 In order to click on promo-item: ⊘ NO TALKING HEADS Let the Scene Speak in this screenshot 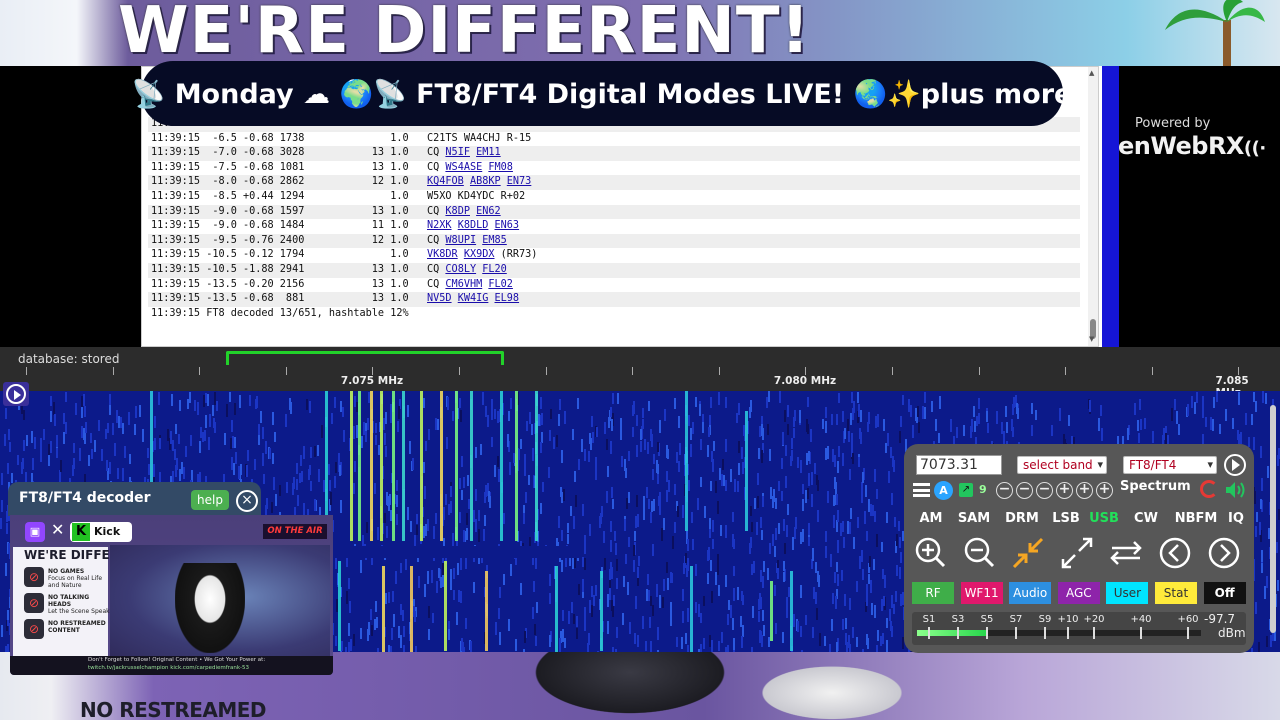, I will do `click(69, 604)`.